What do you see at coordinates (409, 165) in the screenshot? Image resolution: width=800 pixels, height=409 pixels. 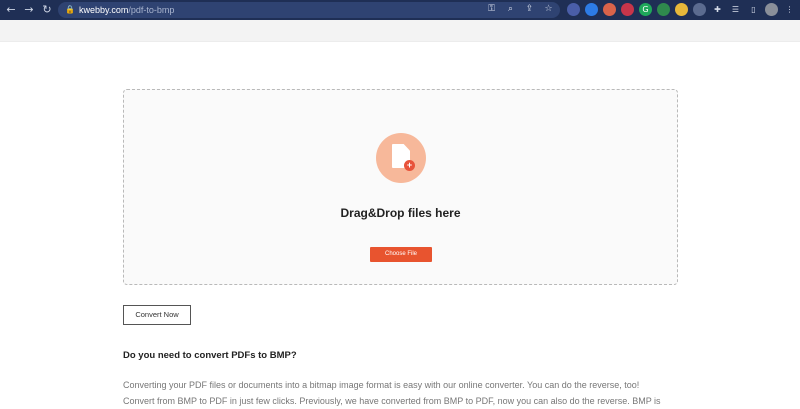 I see `plus-icon: +` at bounding box center [409, 165].